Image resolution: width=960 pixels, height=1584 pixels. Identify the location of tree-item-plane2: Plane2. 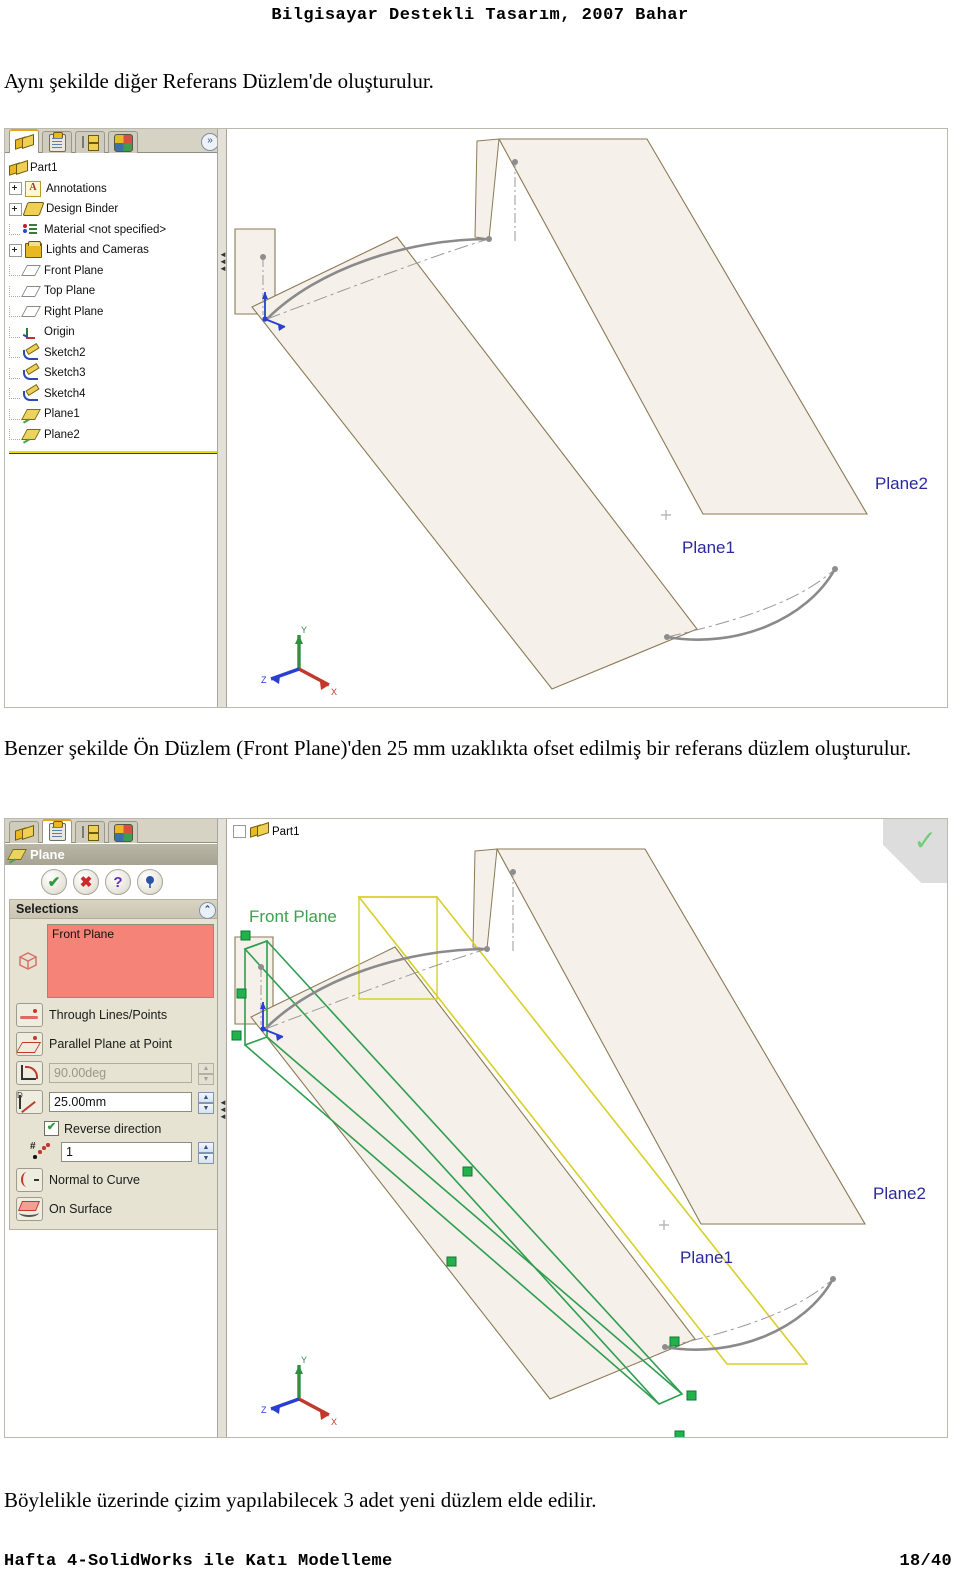
(118, 435).